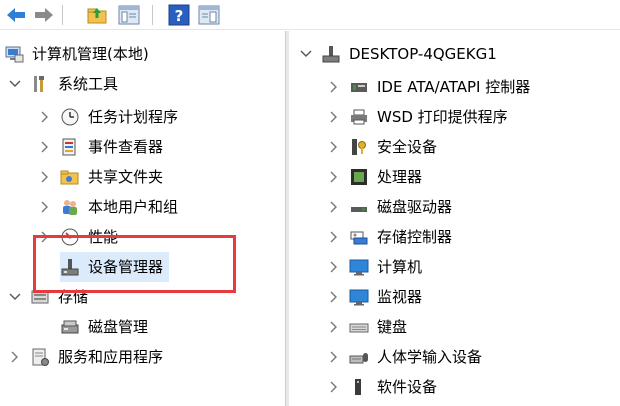 The image size is (620, 406). What do you see at coordinates (359, 357) in the screenshot?
I see `hid-device-icon` at bounding box center [359, 357].